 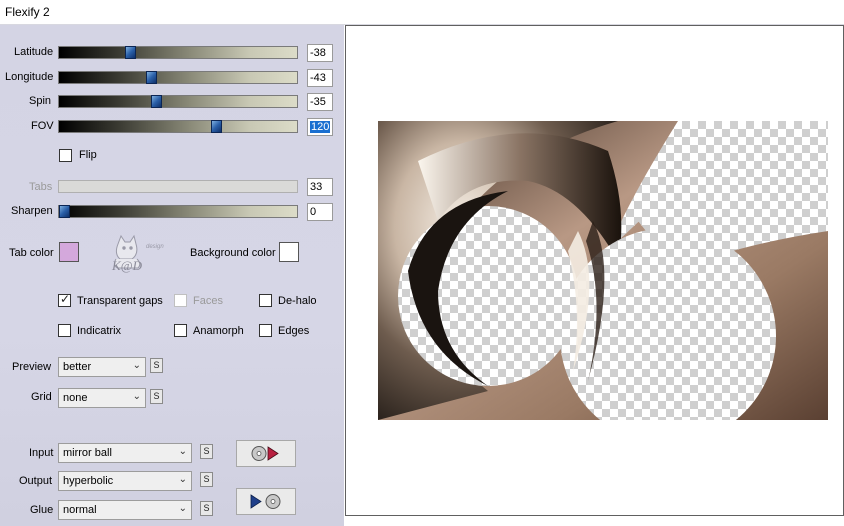 I want to click on transparent-gaps-label: Transparent gaps, so click(x=120, y=301).